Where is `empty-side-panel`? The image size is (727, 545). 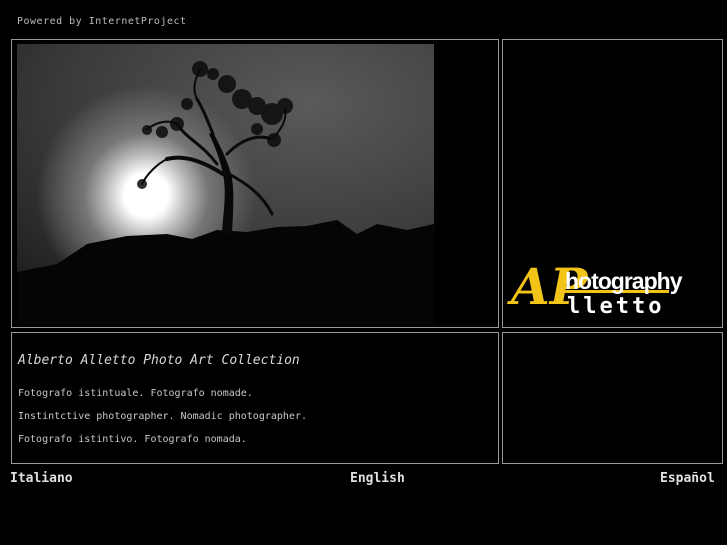 empty-side-panel is located at coordinates (612, 398).